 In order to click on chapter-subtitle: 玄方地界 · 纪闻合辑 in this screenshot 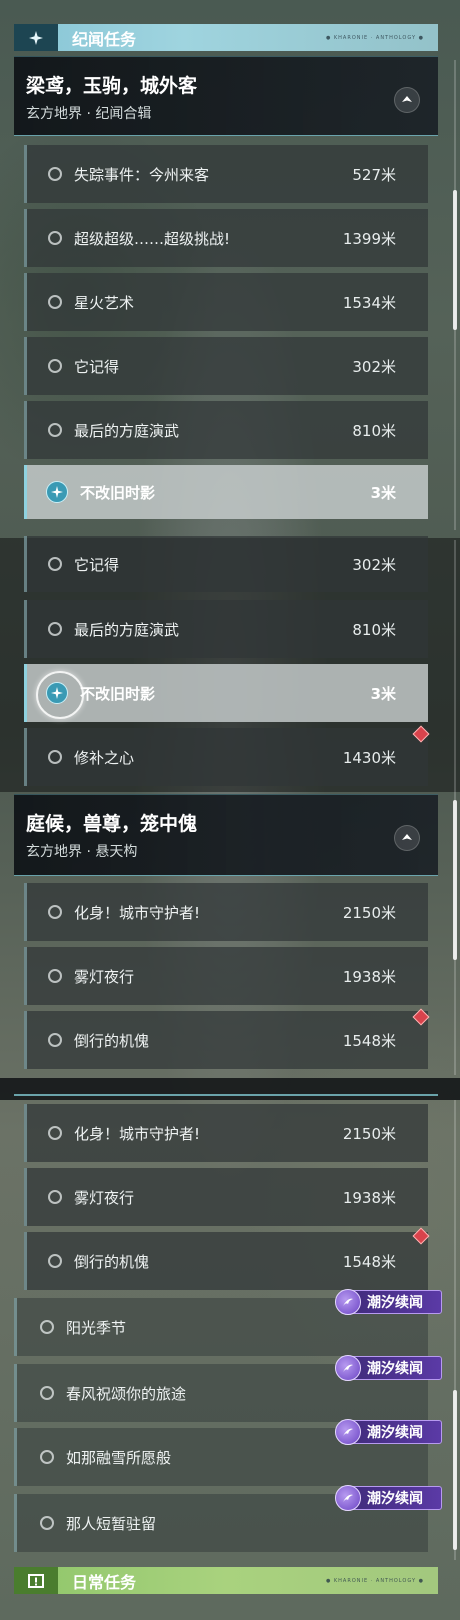, I will do `click(89, 114)`.